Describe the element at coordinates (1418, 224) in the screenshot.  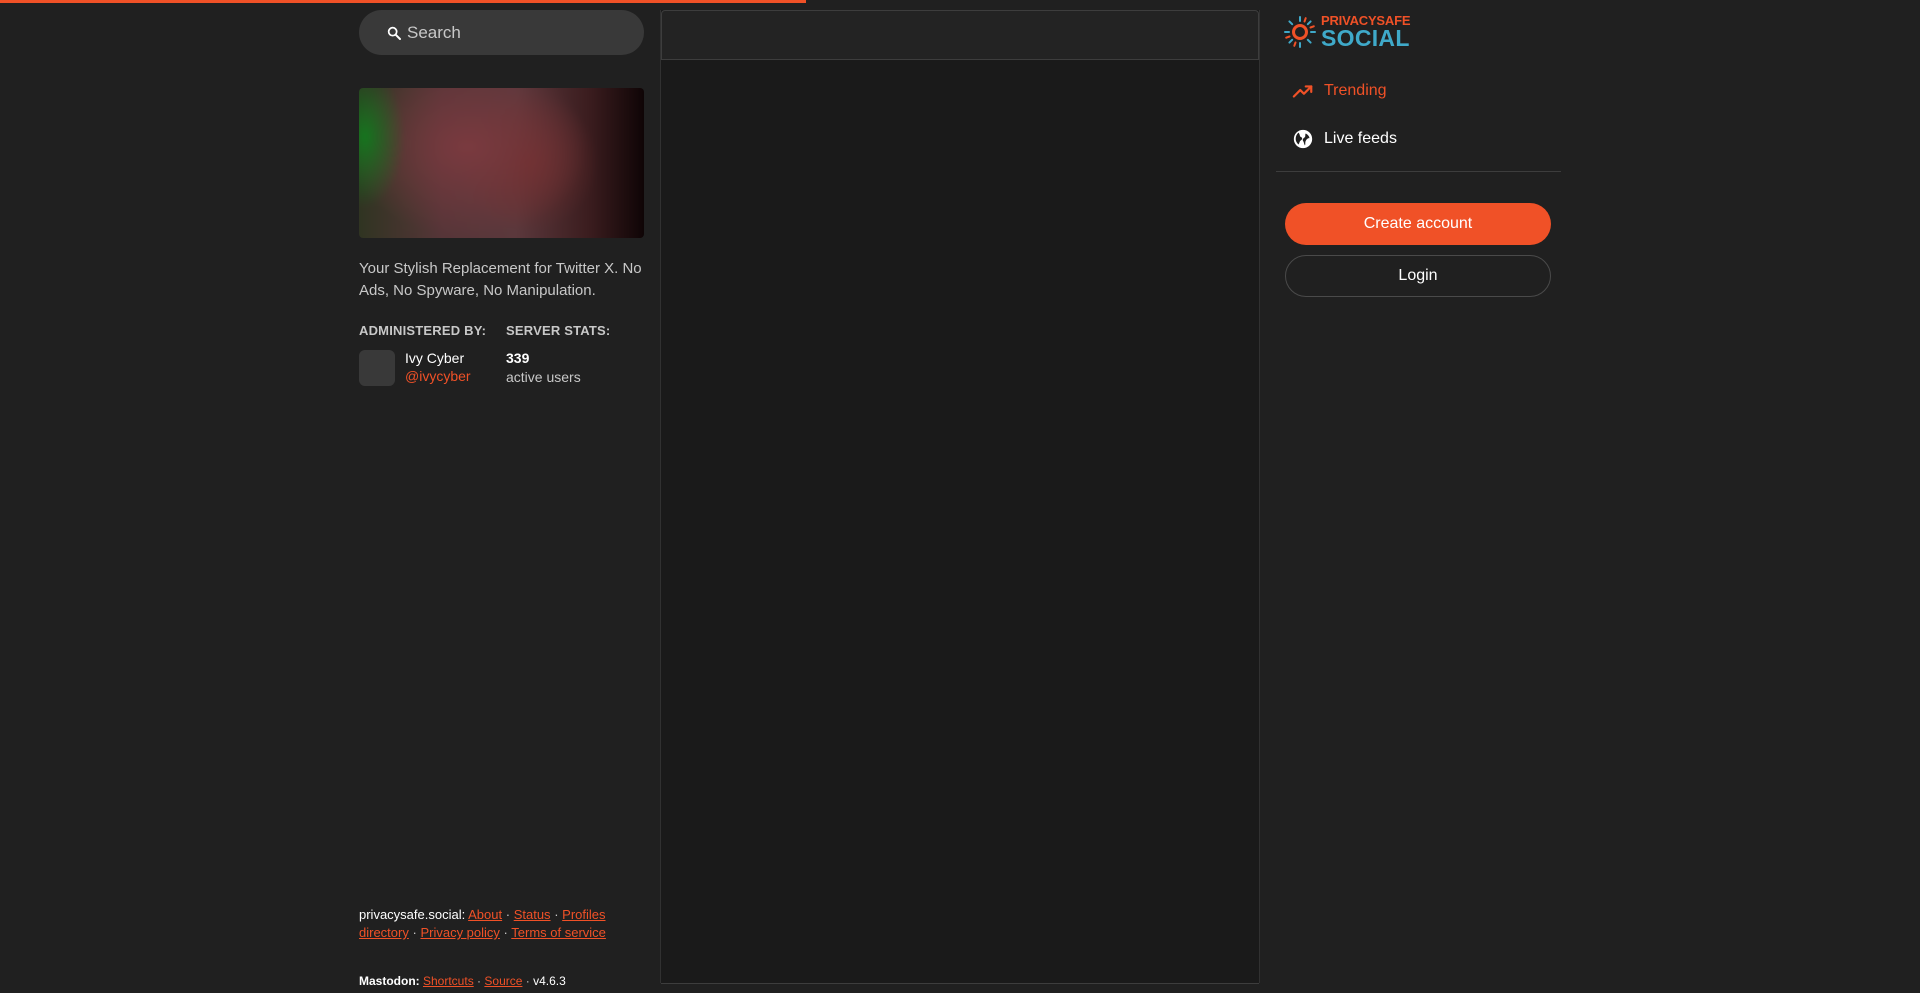
I see `create-account-button: Create account` at that location.